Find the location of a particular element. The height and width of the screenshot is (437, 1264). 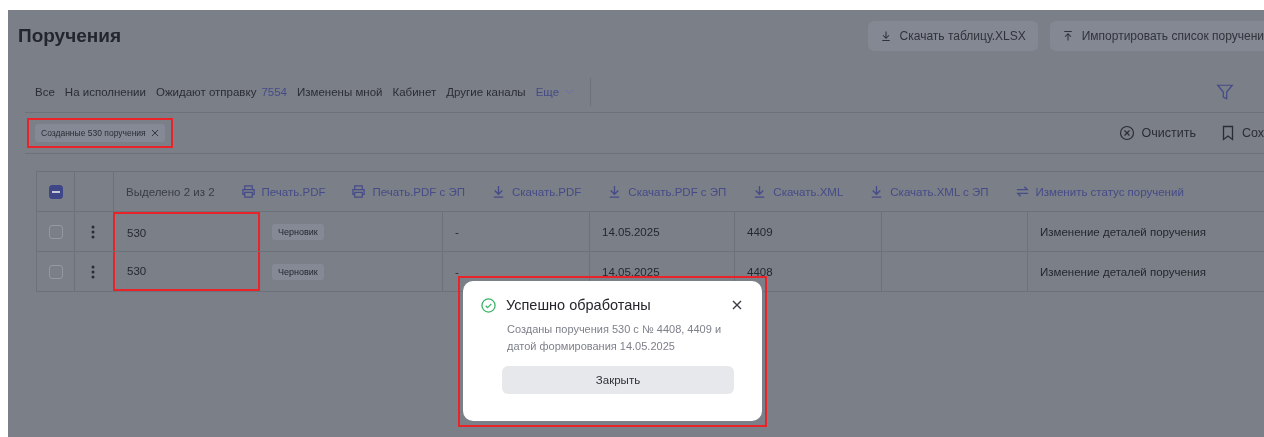

header-button: Импортировать список поручени is located at coordinates (1156, 36).